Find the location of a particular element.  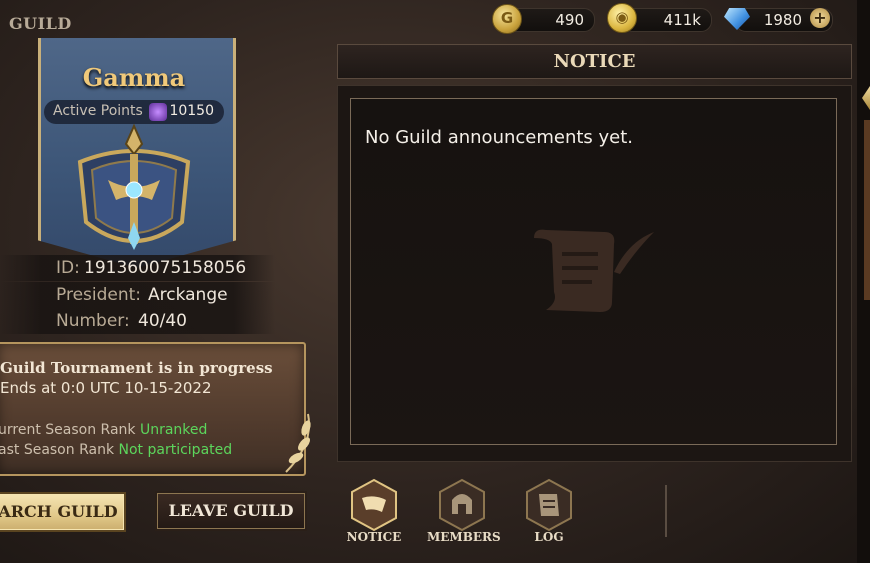

tab-members: MEMBERS is located at coordinates (464, 511).